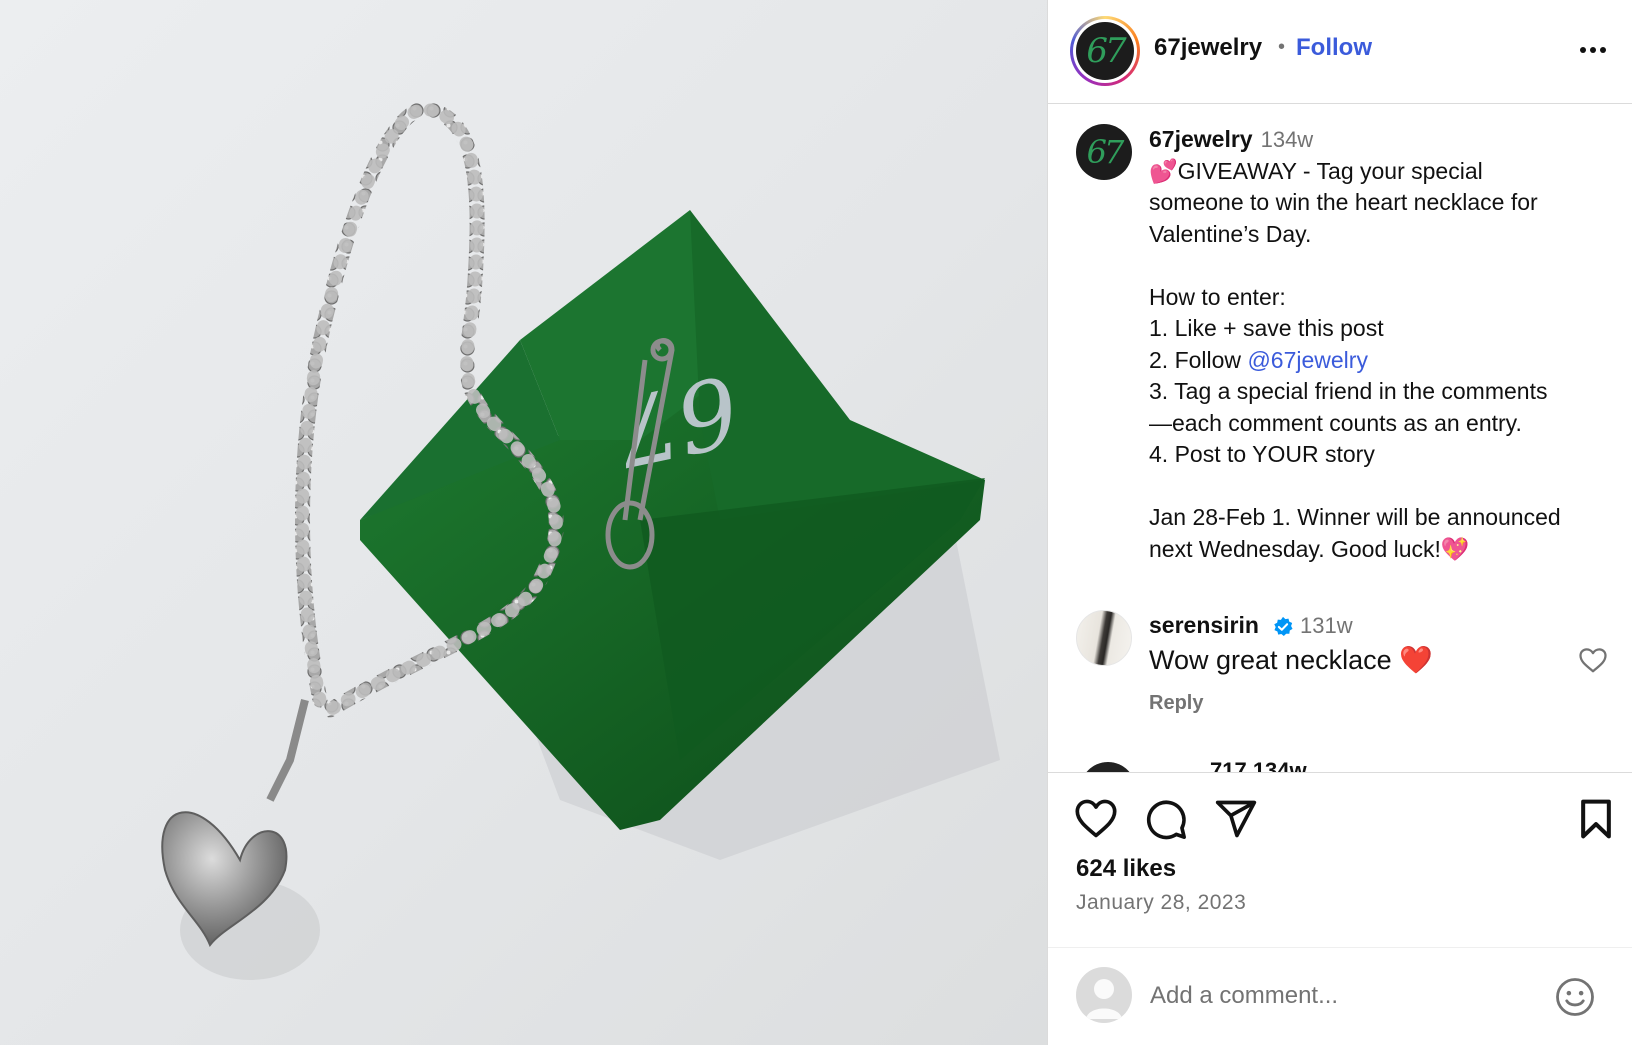  Describe the element at coordinates (1266, 328) in the screenshot. I see `caption-line: 1. Like + save this post` at that location.